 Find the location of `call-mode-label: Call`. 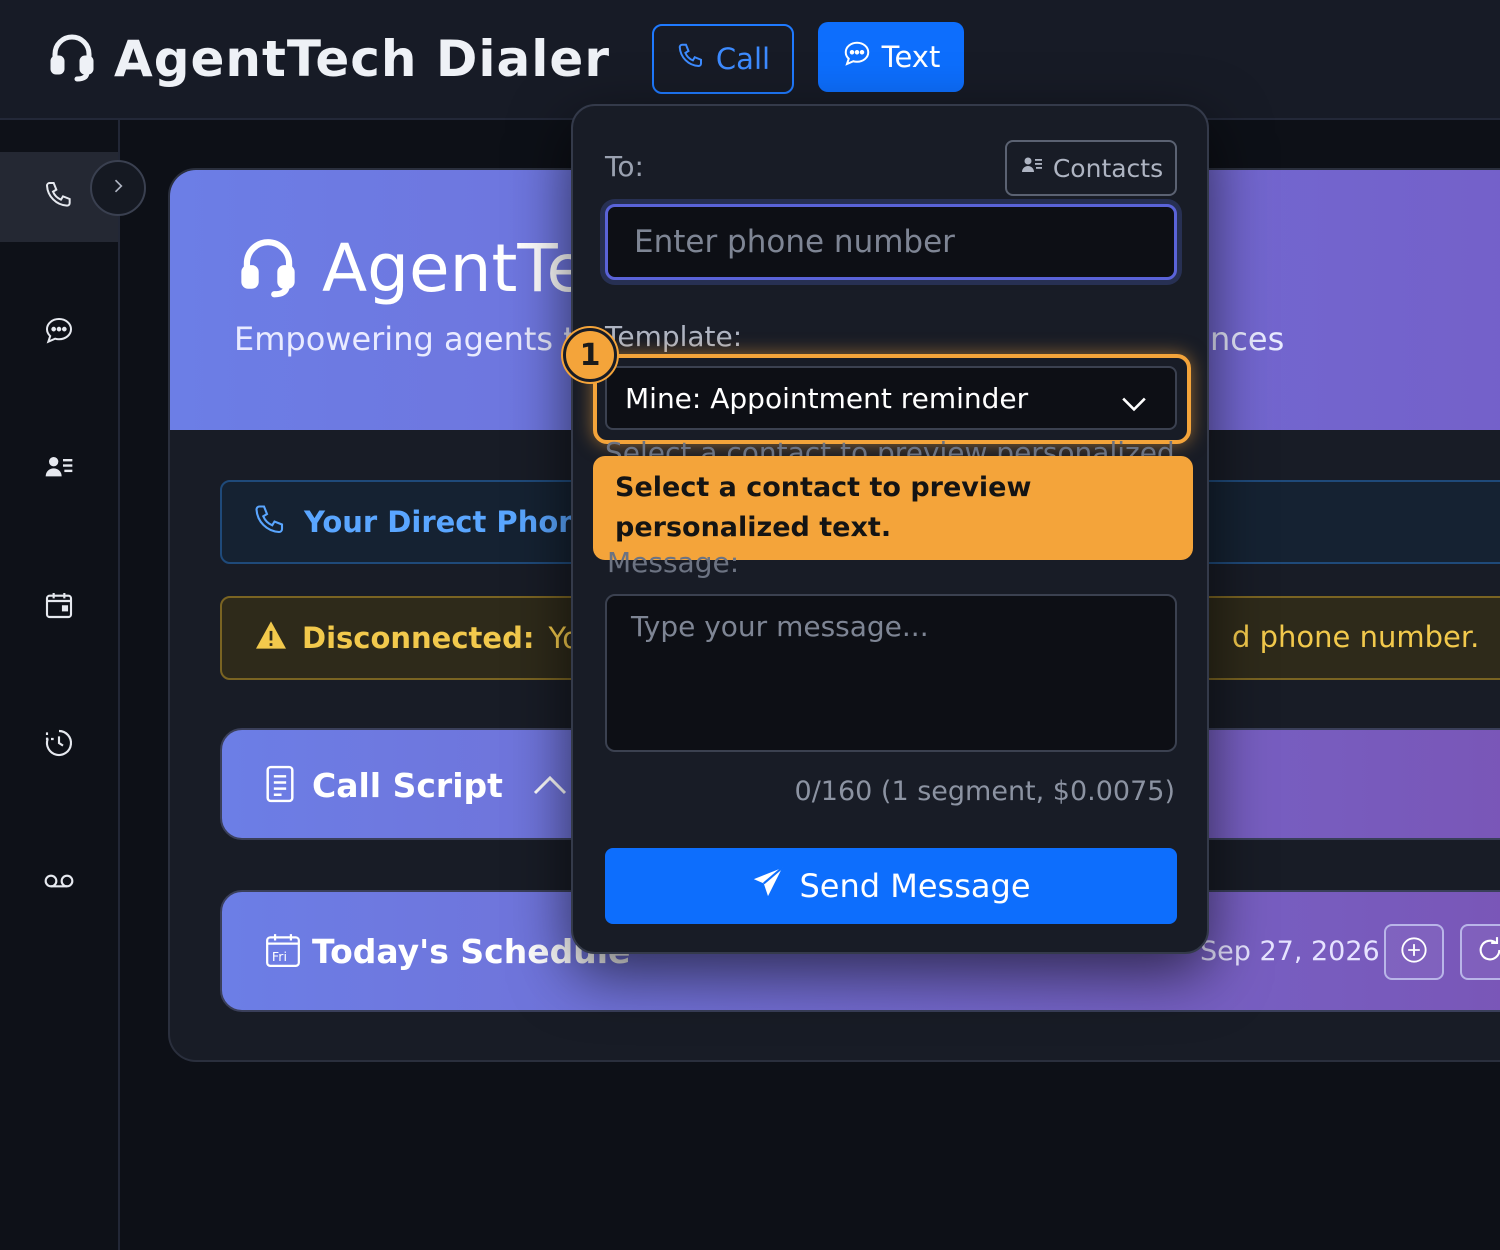

call-mode-label: Call is located at coordinates (743, 59).